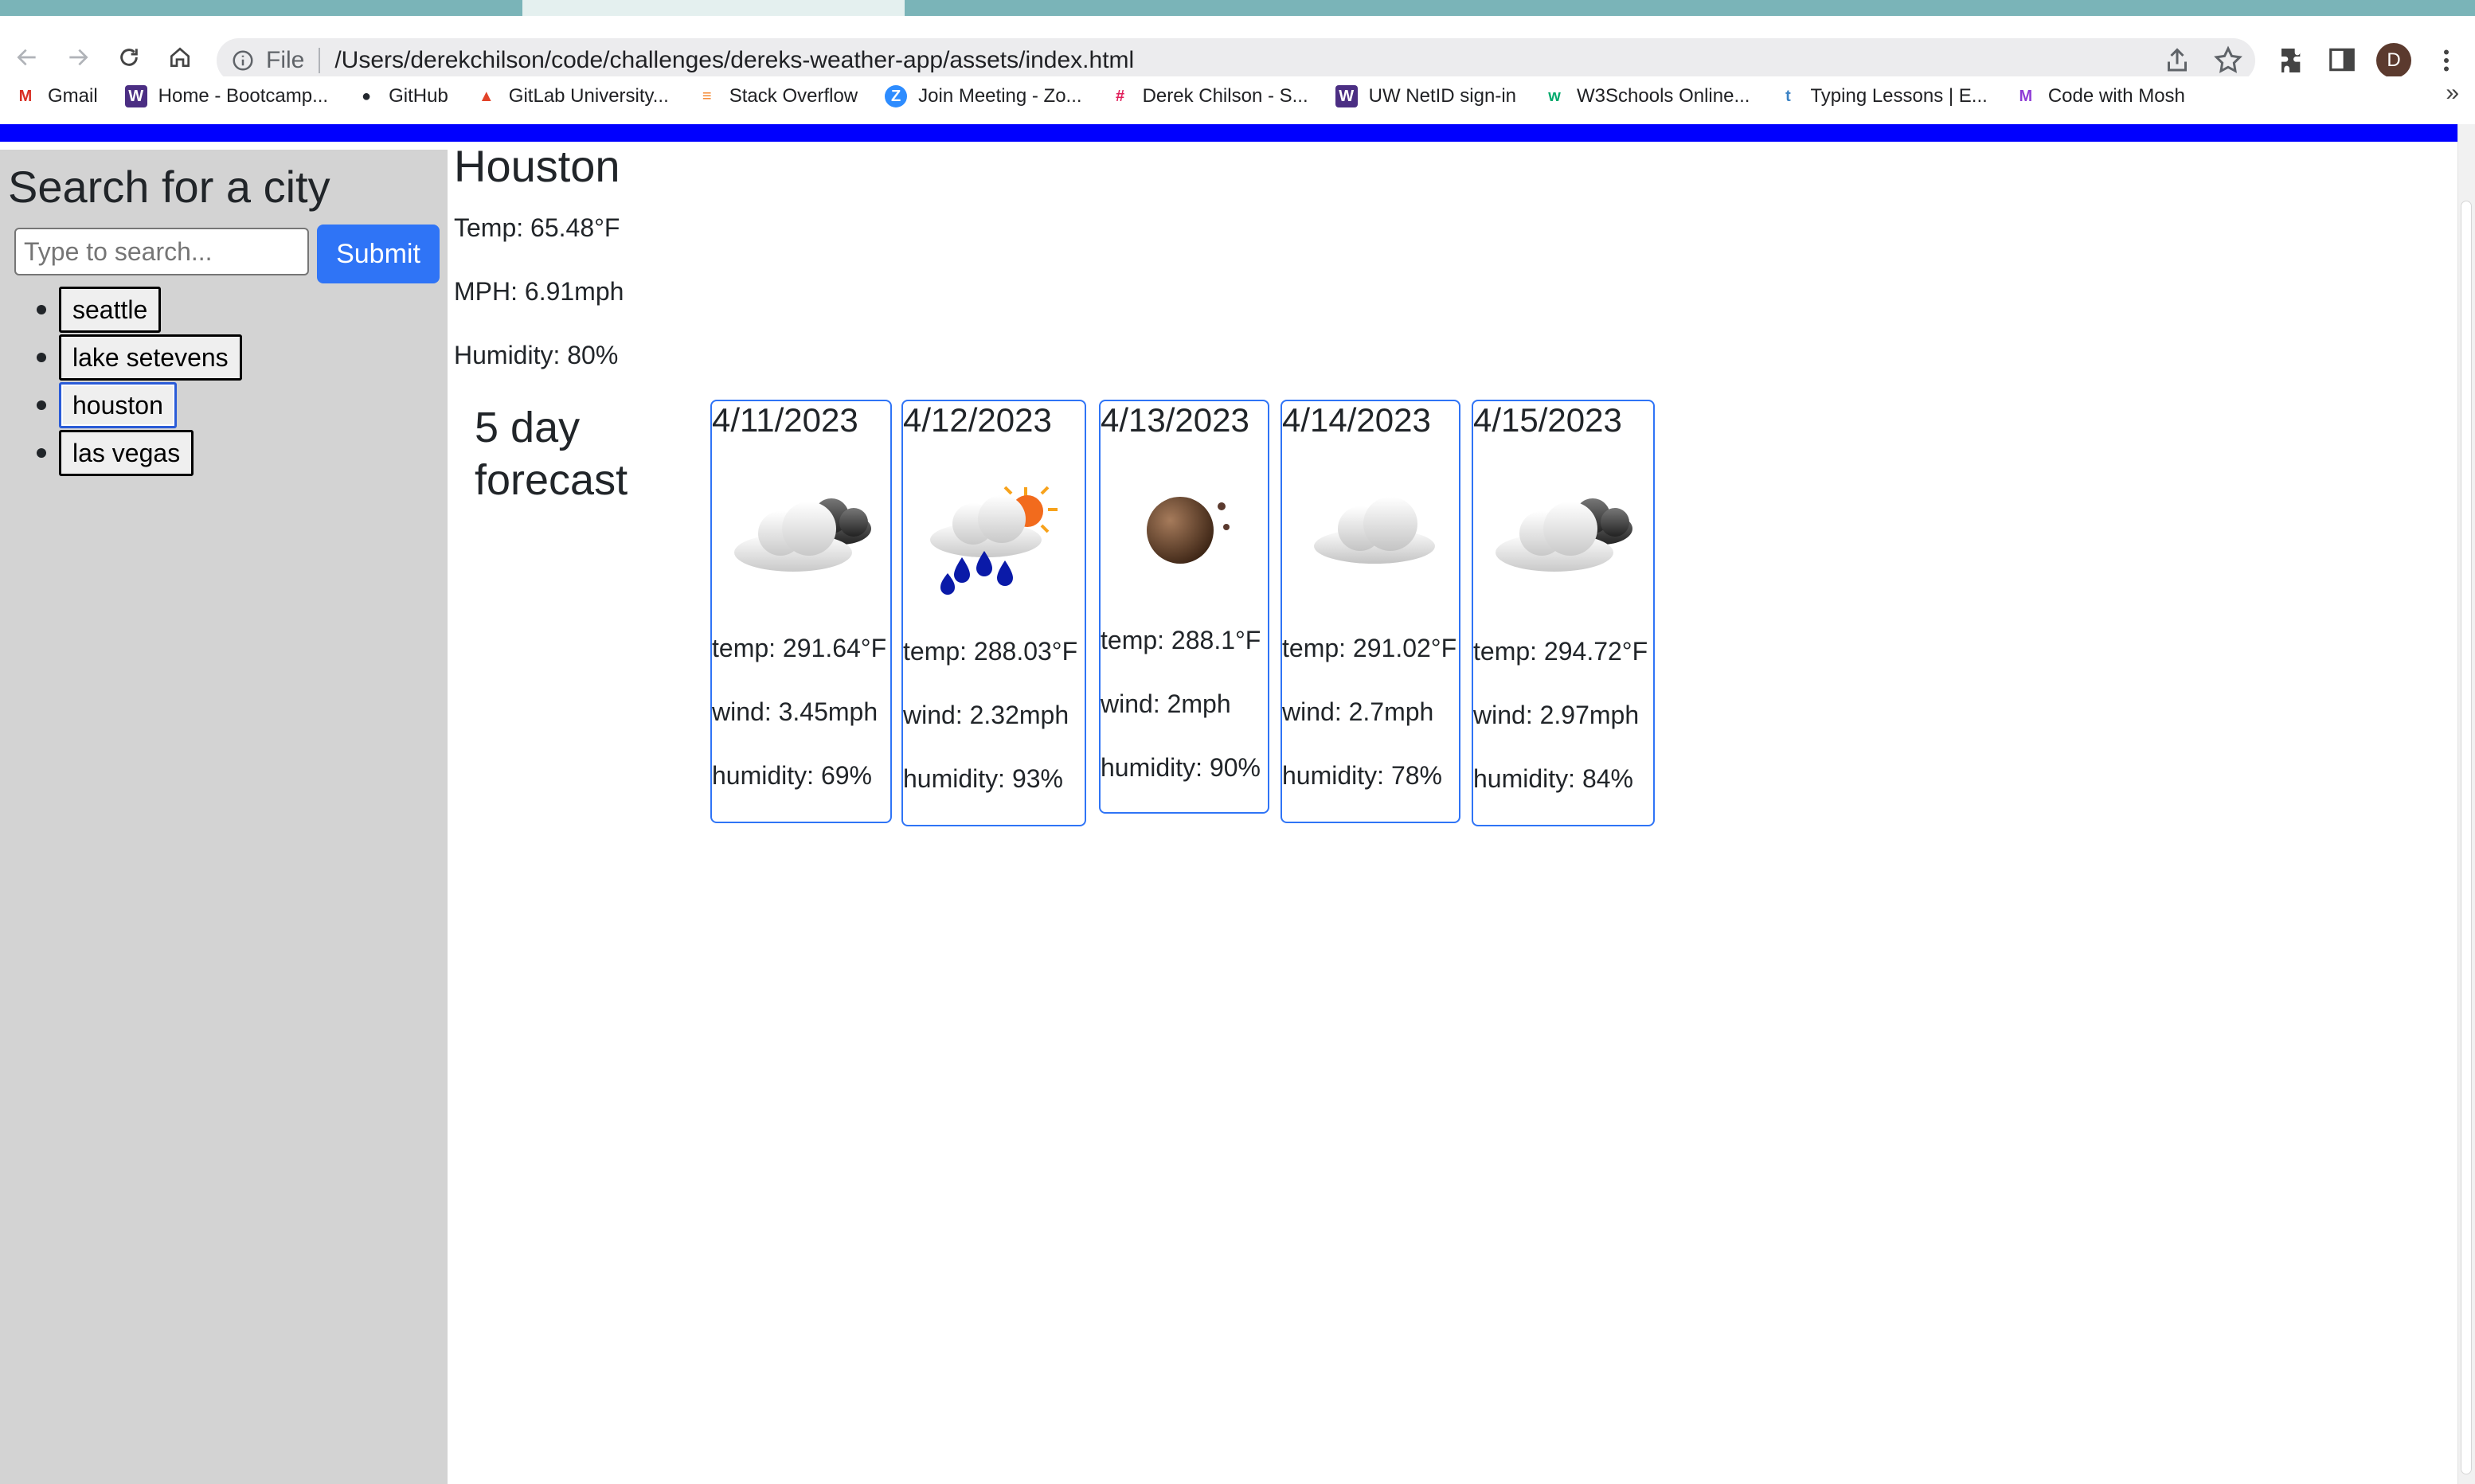 The width and height of the screenshot is (2475, 1484). What do you see at coordinates (1188, 530) in the screenshot?
I see `clear-night-icon` at bounding box center [1188, 530].